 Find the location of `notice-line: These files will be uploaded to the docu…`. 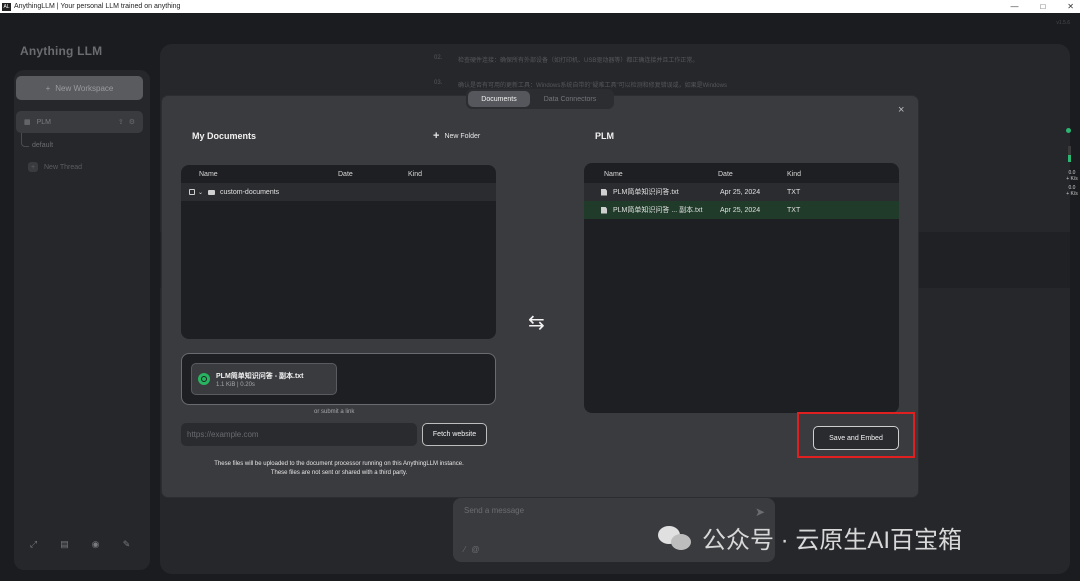

notice-line: These files will be uploaded to the docu… is located at coordinates (339, 464).